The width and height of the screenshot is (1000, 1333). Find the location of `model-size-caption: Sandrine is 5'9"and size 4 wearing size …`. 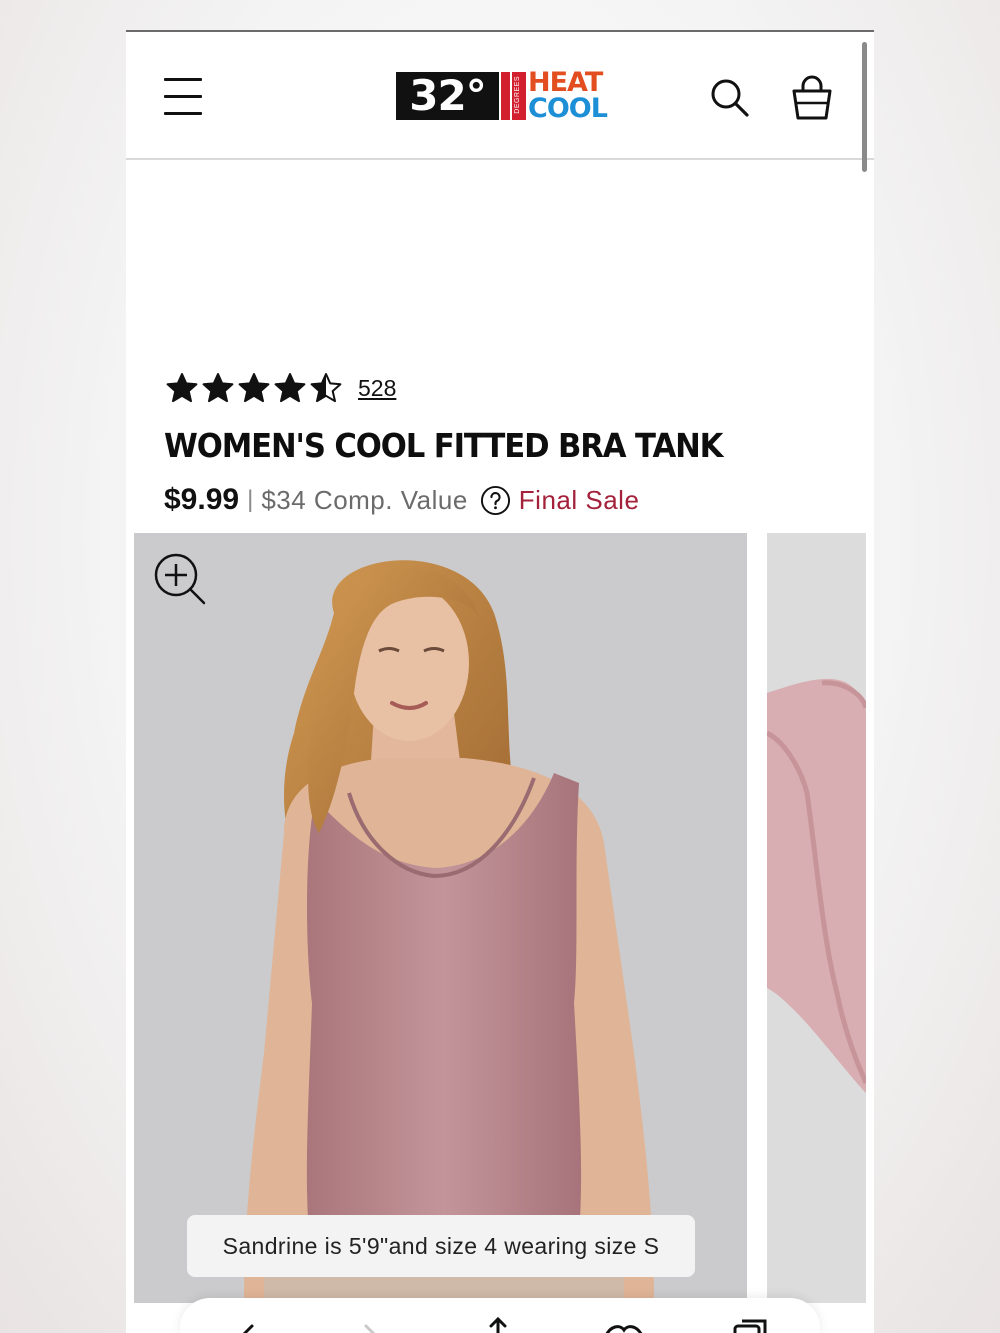

model-size-caption: Sandrine is 5'9"and size 4 wearing size … is located at coordinates (441, 1246).